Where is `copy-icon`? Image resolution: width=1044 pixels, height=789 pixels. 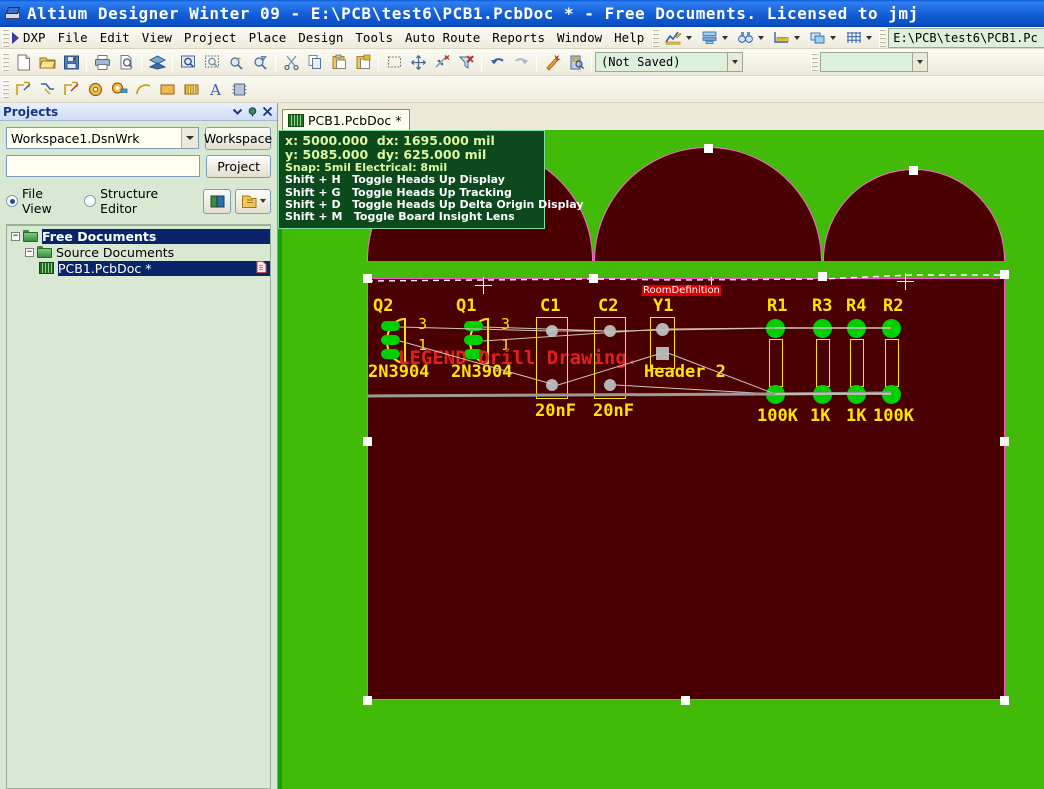
copy-icon is located at coordinates (315, 62).